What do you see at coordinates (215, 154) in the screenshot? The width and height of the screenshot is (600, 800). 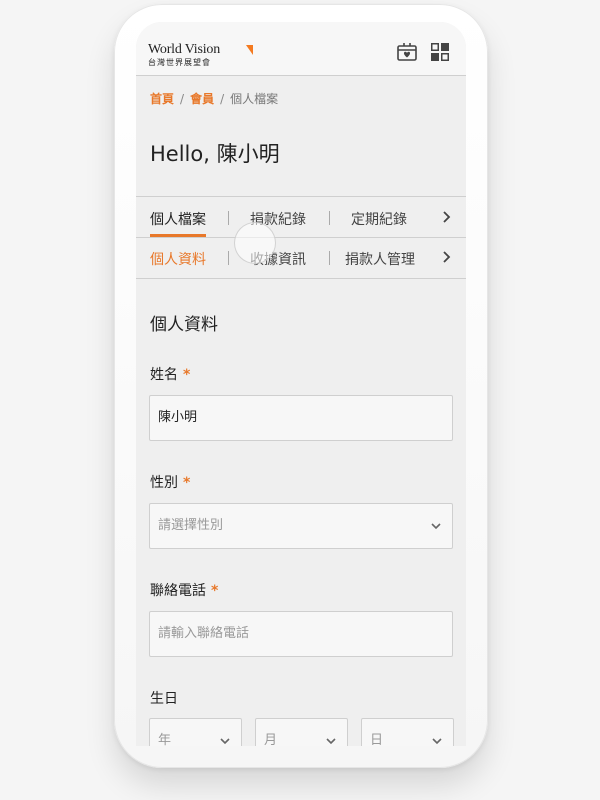 I see `page-greeting: Hello, 陳小明` at bounding box center [215, 154].